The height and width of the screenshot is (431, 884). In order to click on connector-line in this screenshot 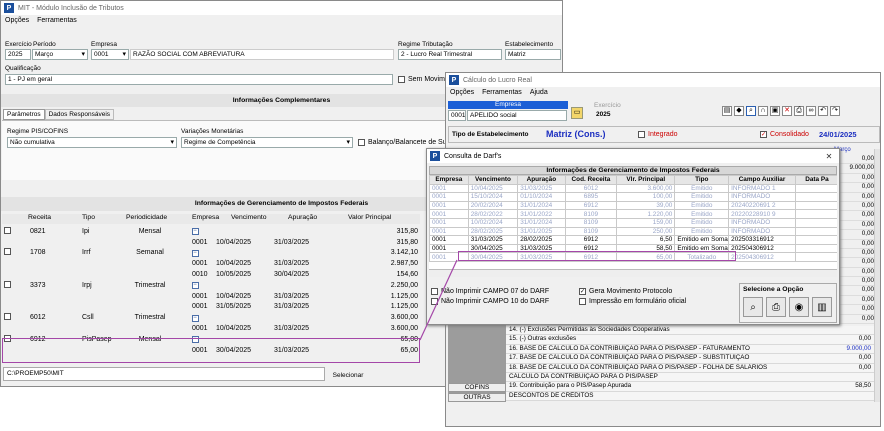, I will do `click(438, 300)`.